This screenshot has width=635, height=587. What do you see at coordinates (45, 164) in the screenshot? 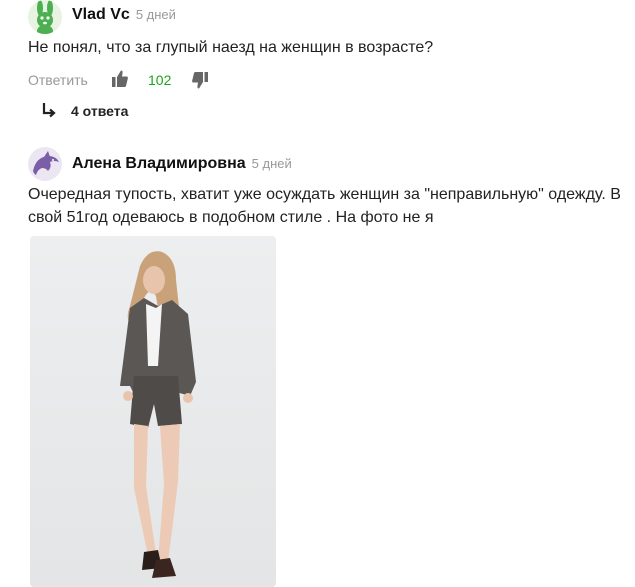
I see `dolphin-icon` at bounding box center [45, 164].